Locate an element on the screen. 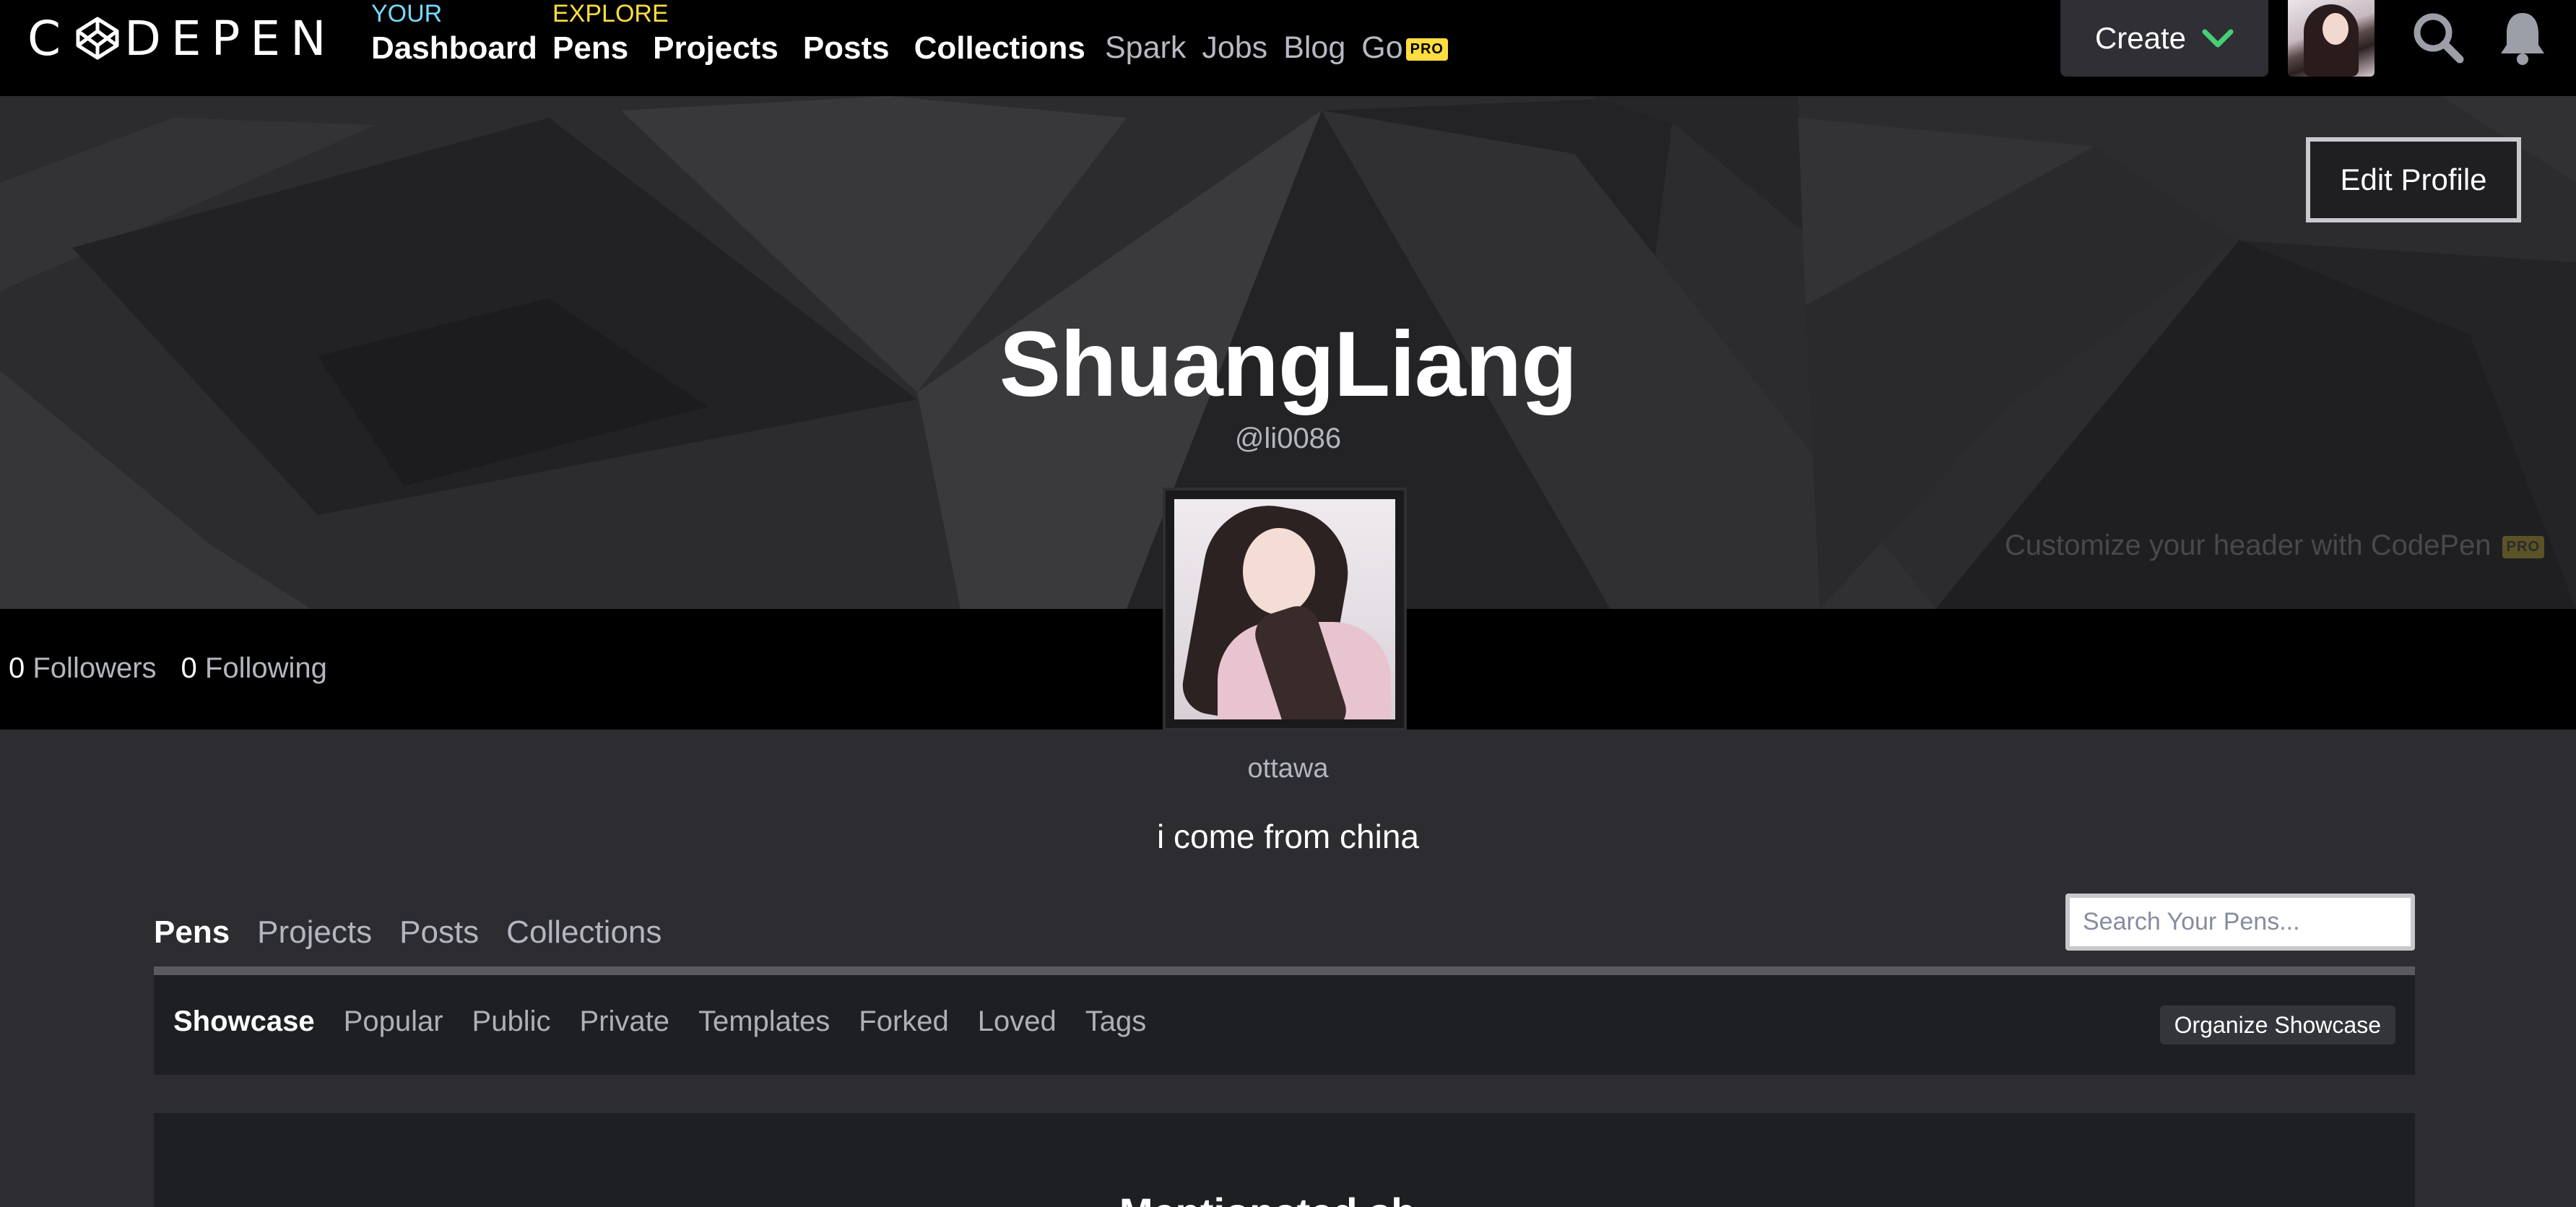  followers-count: 0 is located at coordinates (17, 668).